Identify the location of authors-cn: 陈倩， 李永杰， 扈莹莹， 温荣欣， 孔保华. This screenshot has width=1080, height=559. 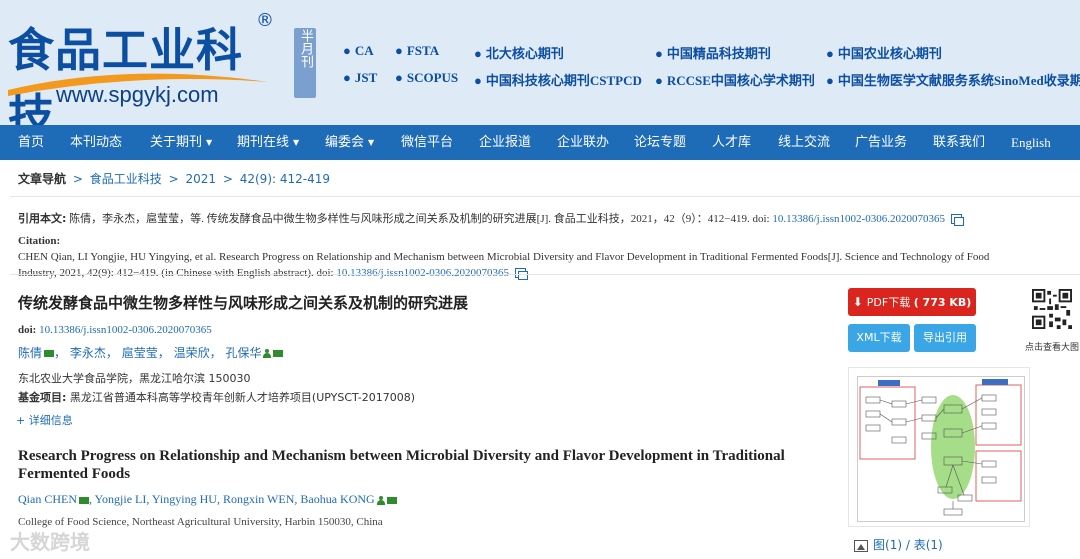
(151, 352).